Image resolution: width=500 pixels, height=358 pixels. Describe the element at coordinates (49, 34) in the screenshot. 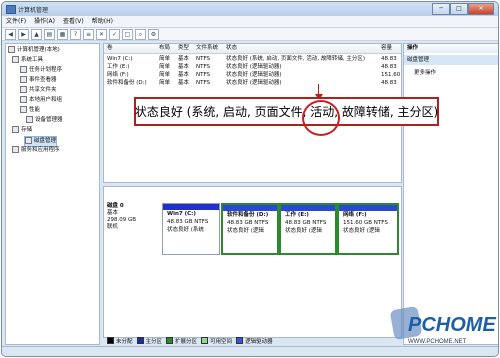

I see `show-tree-icon: ▤` at that location.